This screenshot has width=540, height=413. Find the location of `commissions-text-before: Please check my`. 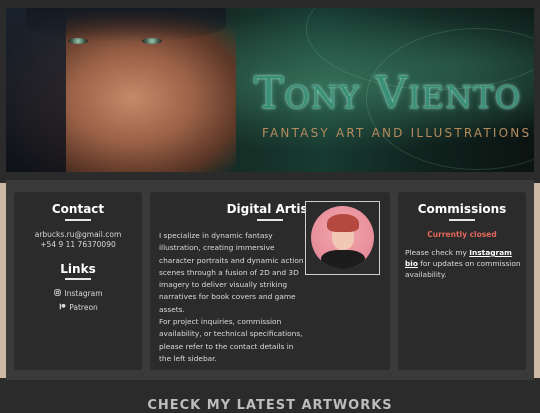

commissions-text-before: Please check my is located at coordinates (436, 252).